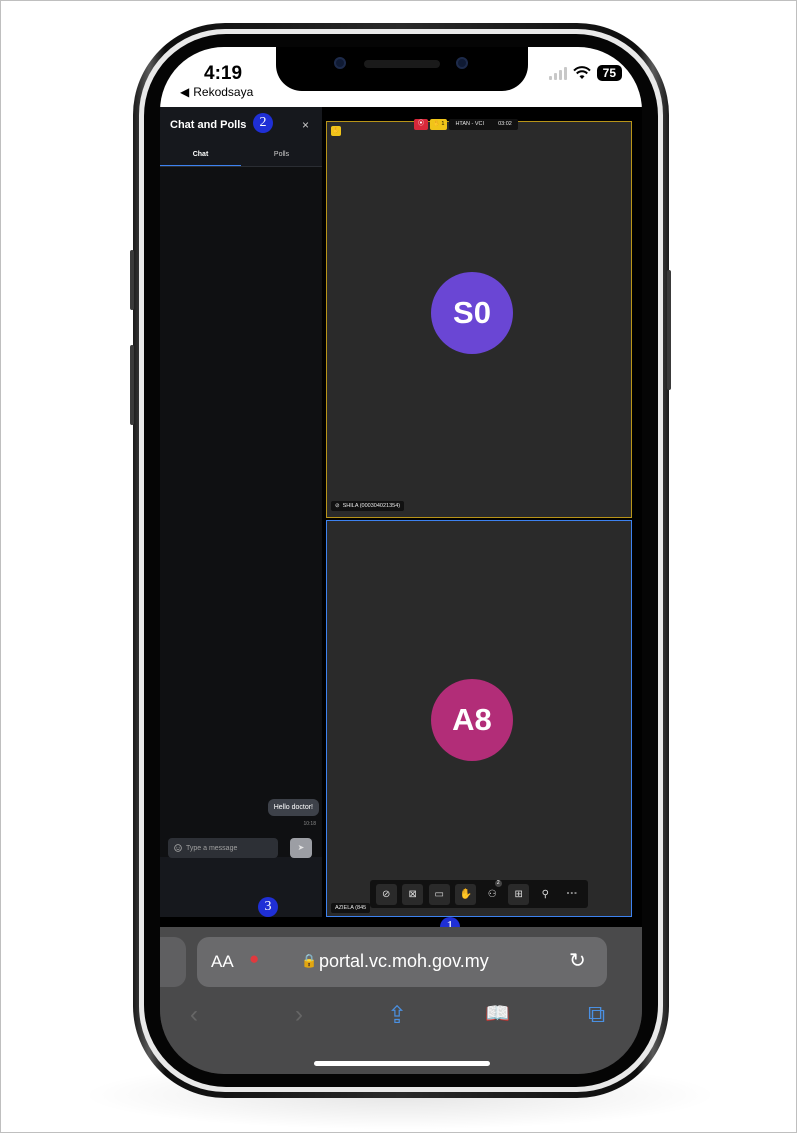  What do you see at coordinates (299, 1015) in the screenshot?
I see `forward-icon: ›` at bounding box center [299, 1015].